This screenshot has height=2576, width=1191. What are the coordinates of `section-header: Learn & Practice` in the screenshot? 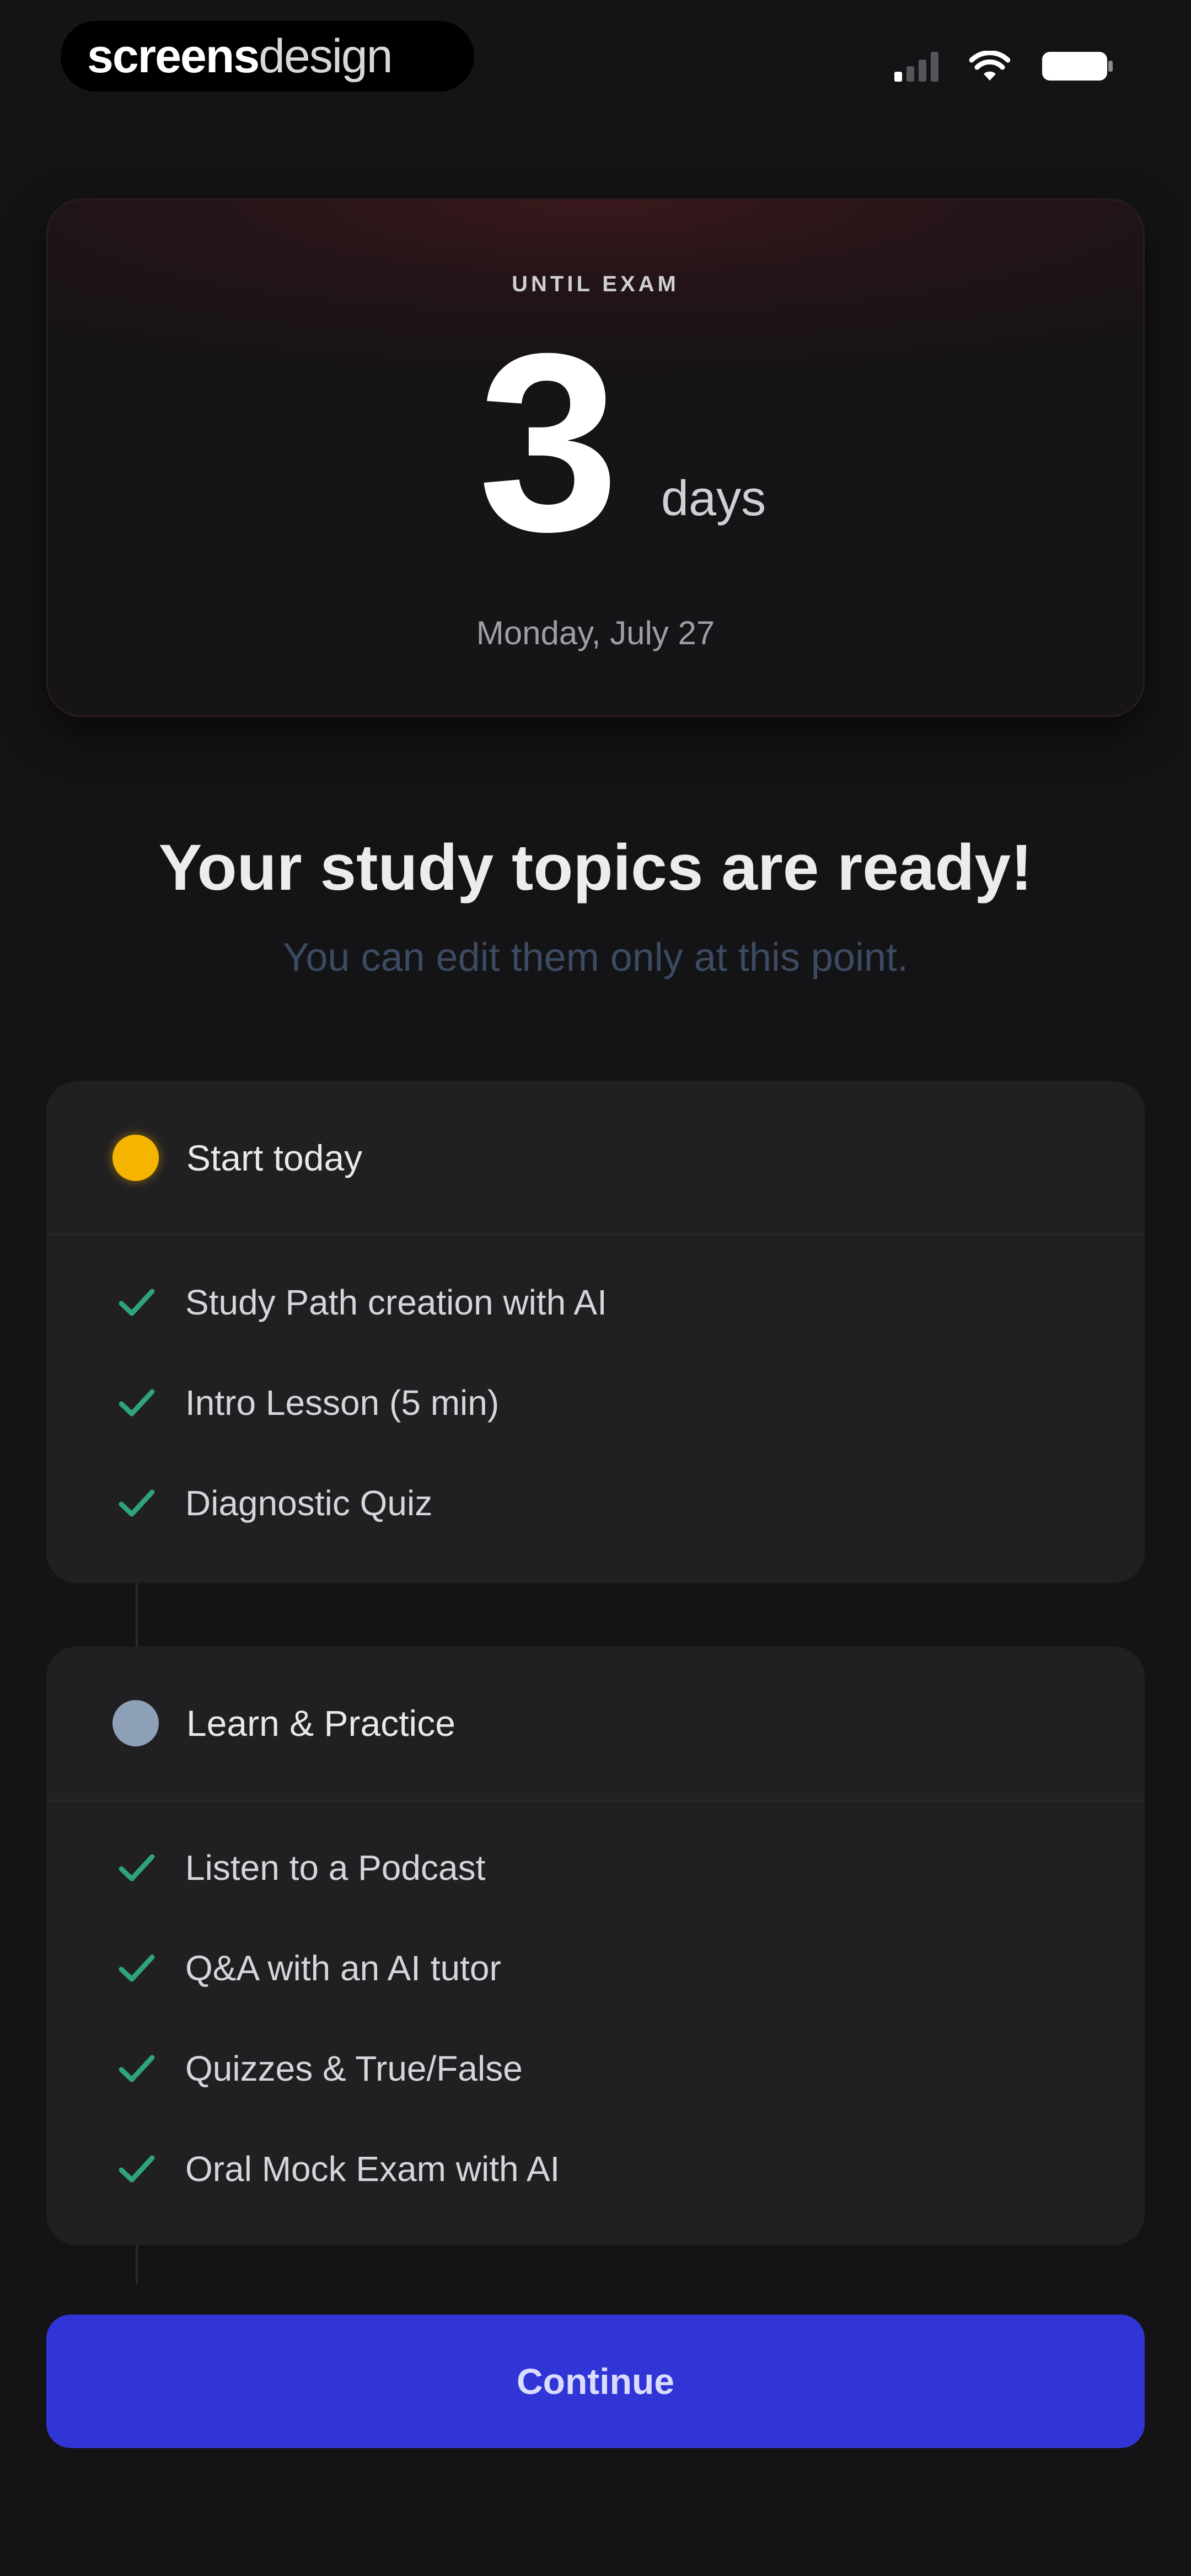 It's located at (595, 1724).